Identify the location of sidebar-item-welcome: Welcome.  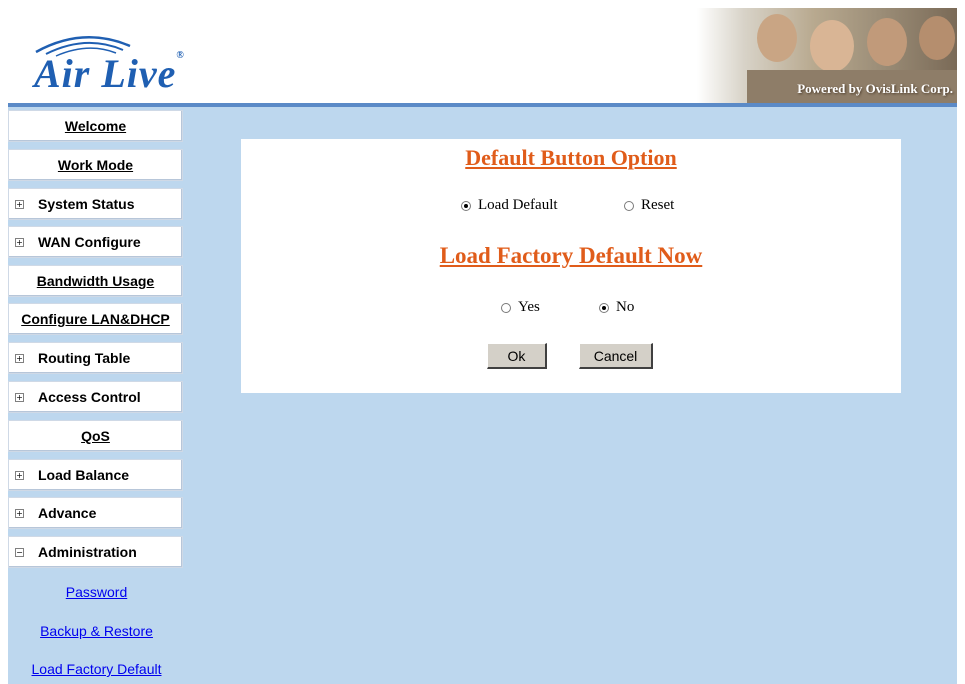
(95, 126).